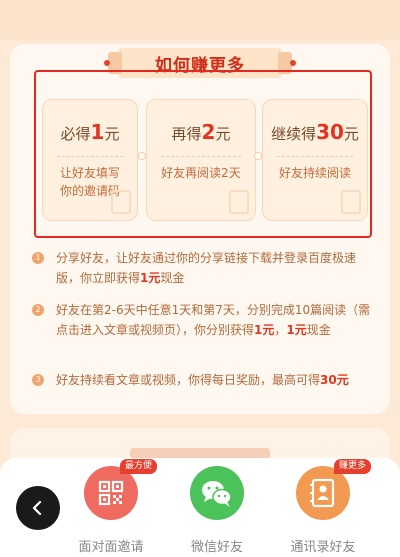  Describe the element at coordinates (353, 466) in the screenshot. I see `tag-badge: 赚更多` at that location.